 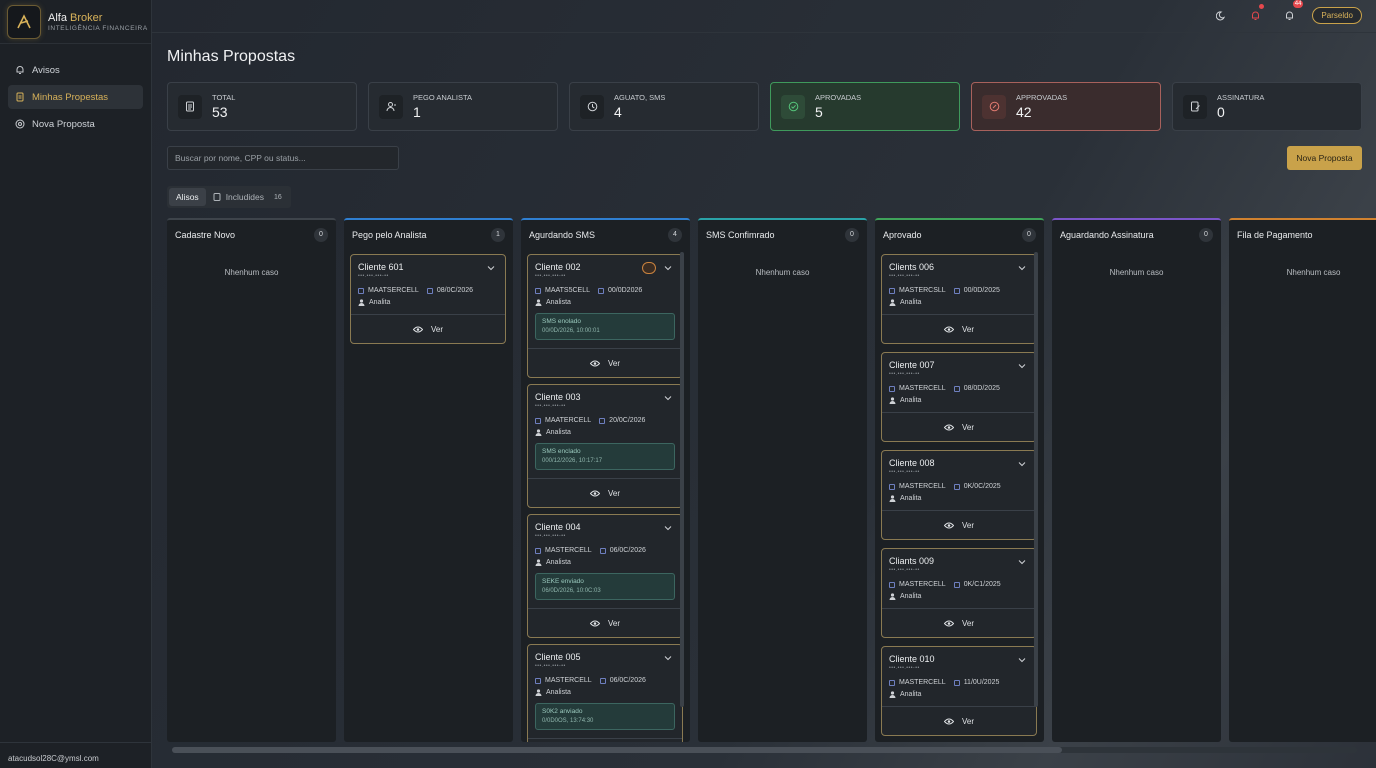 I want to click on client-name: Cliants 009, so click(x=912, y=561).